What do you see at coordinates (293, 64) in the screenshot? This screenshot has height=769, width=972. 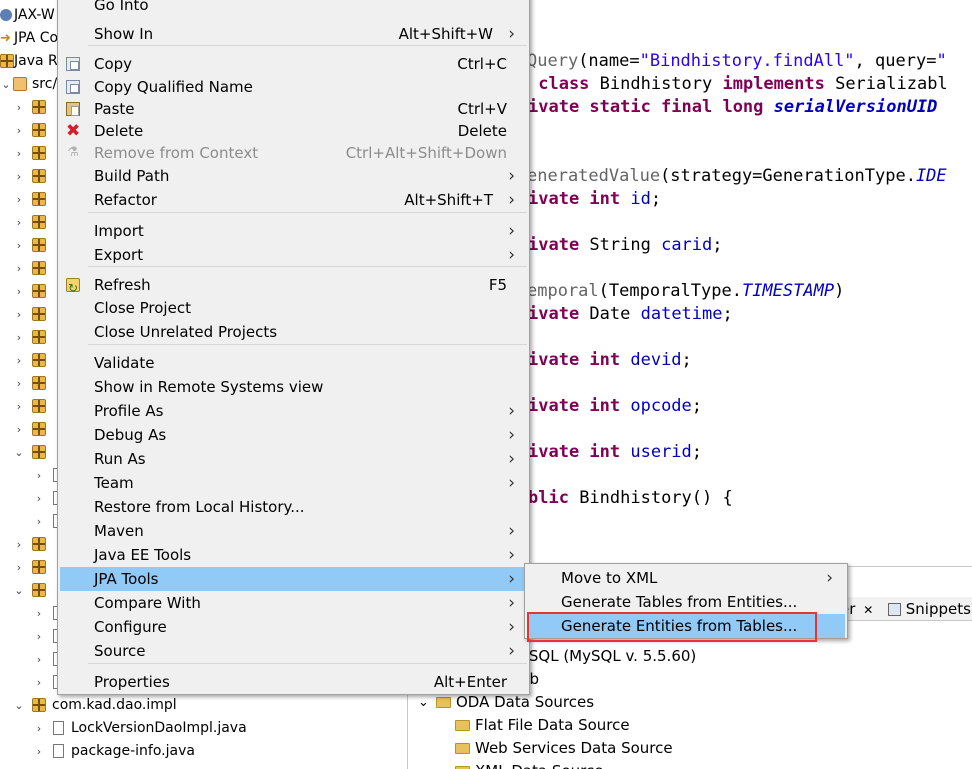 I see `menu-item-copy: Copy Ctrl+C` at bounding box center [293, 64].